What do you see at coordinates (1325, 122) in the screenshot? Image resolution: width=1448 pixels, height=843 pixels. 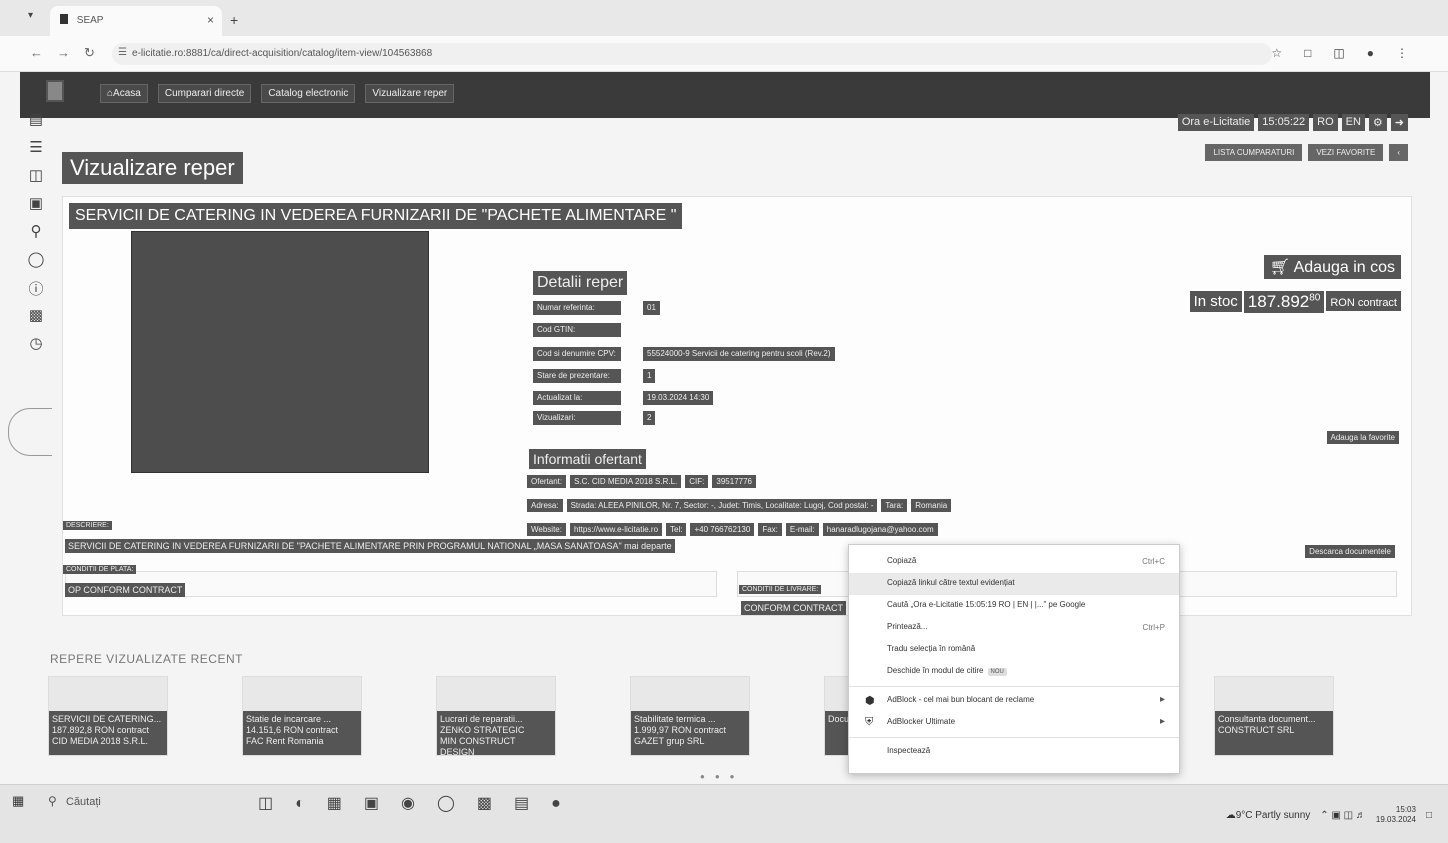 I see `lang-ro: RO` at bounding box center [1325, 122].